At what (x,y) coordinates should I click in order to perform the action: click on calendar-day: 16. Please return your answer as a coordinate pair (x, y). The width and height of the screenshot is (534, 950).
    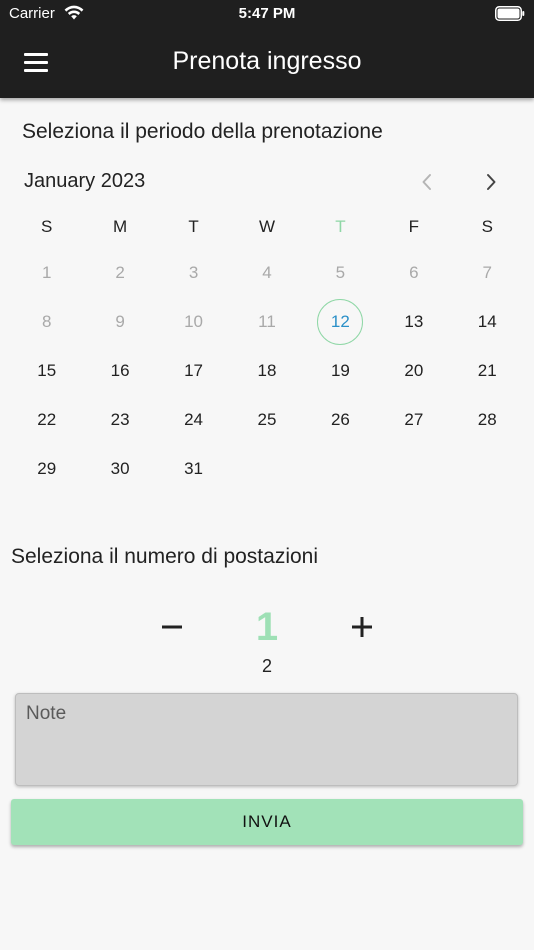
    Looking at the image, I should click on (119, 370).